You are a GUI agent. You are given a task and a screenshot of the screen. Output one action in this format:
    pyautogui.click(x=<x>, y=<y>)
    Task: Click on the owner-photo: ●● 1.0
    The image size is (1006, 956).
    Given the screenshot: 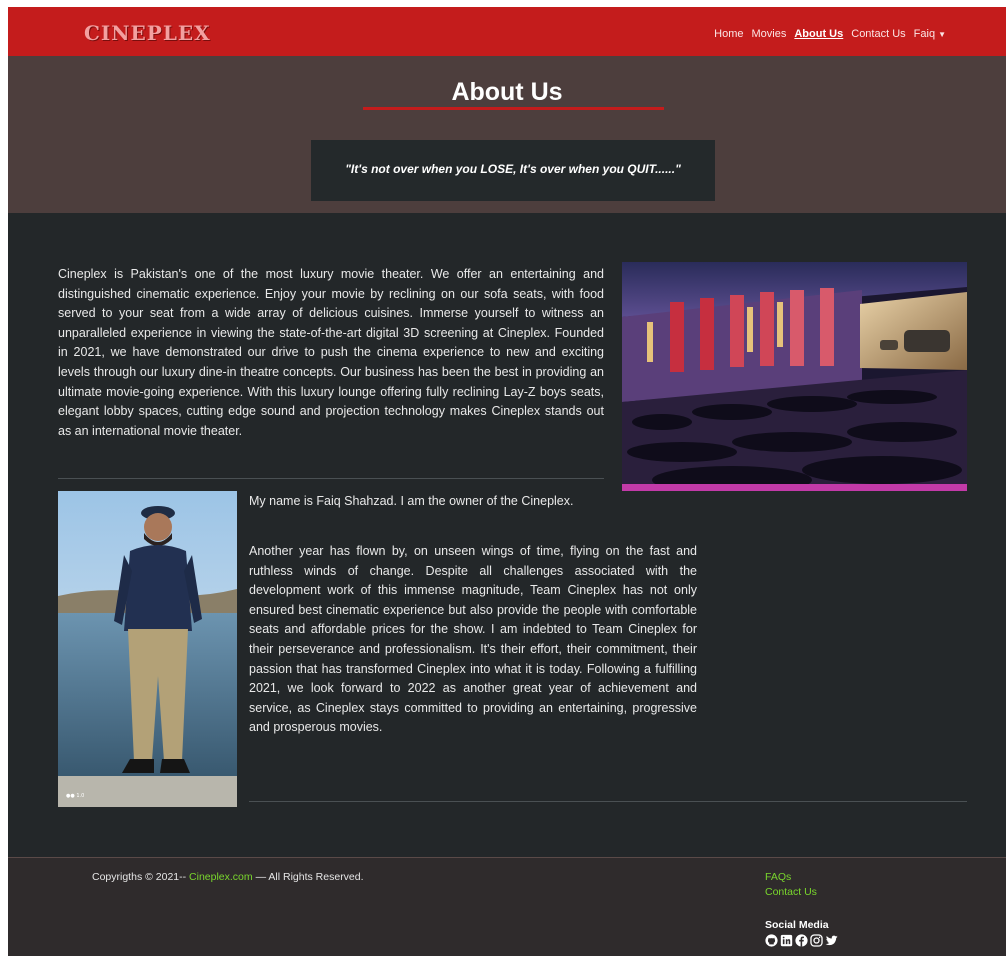 What is the action you would take?
    pyautogui.click(x=147, y=649)
    